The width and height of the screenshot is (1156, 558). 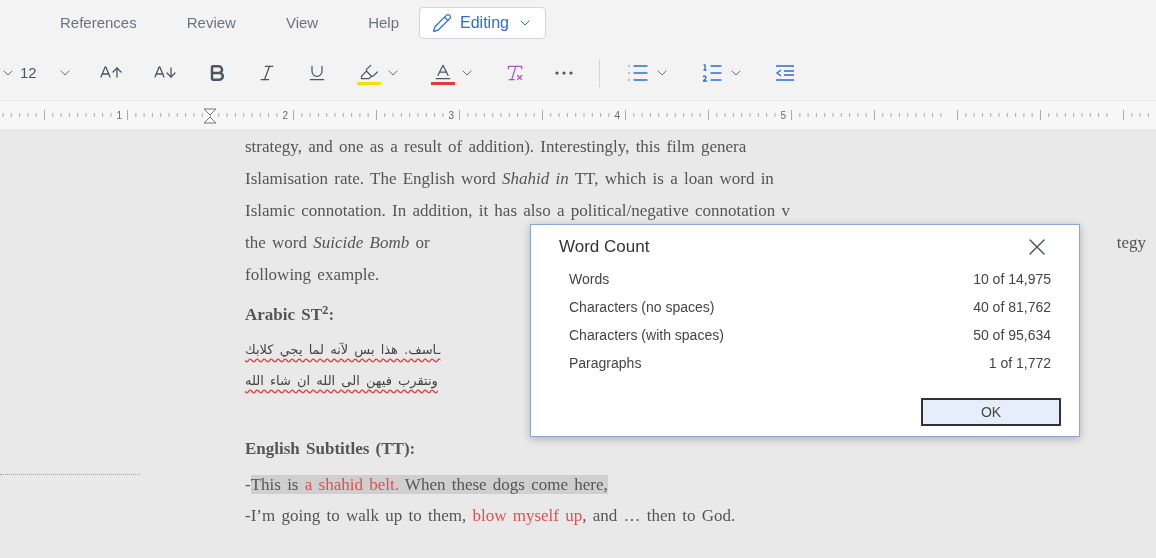 I want to click on editing-mode-button: Editing, so click(x=482, y=23).